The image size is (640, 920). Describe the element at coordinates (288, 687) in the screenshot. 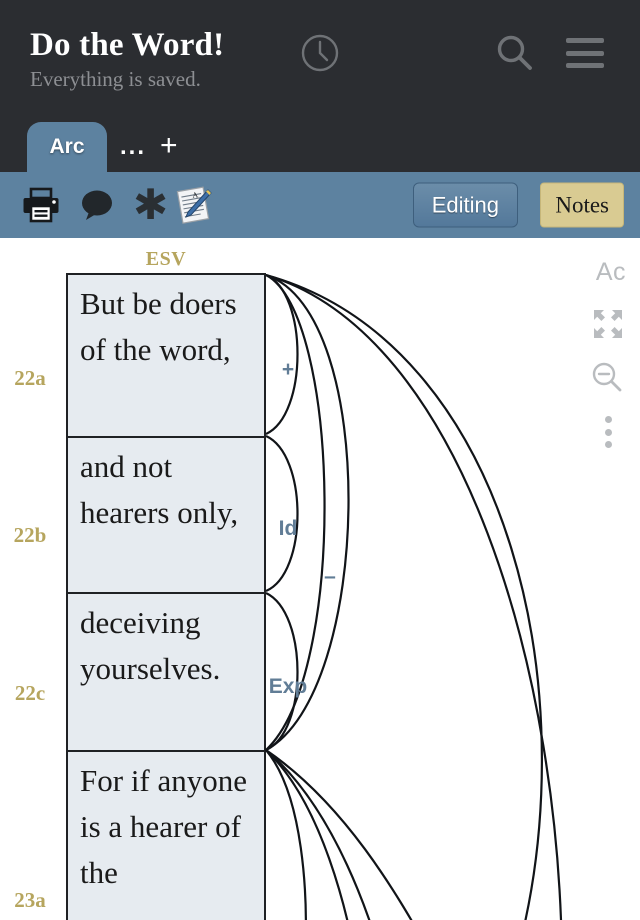

I see `arc-label-exp: Exp` at that location.